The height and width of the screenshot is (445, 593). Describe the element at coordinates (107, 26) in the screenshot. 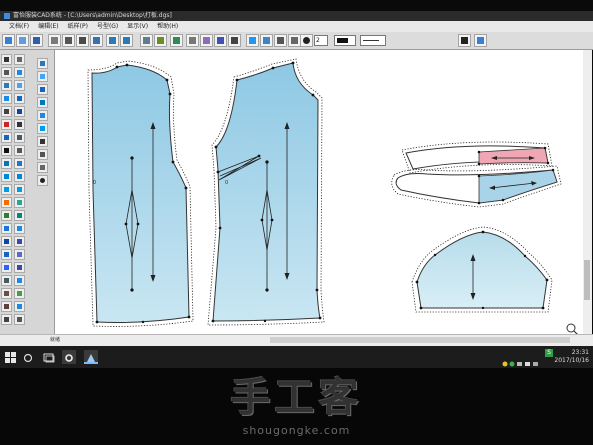

I see `menu-size: 号型(G)` at that location.